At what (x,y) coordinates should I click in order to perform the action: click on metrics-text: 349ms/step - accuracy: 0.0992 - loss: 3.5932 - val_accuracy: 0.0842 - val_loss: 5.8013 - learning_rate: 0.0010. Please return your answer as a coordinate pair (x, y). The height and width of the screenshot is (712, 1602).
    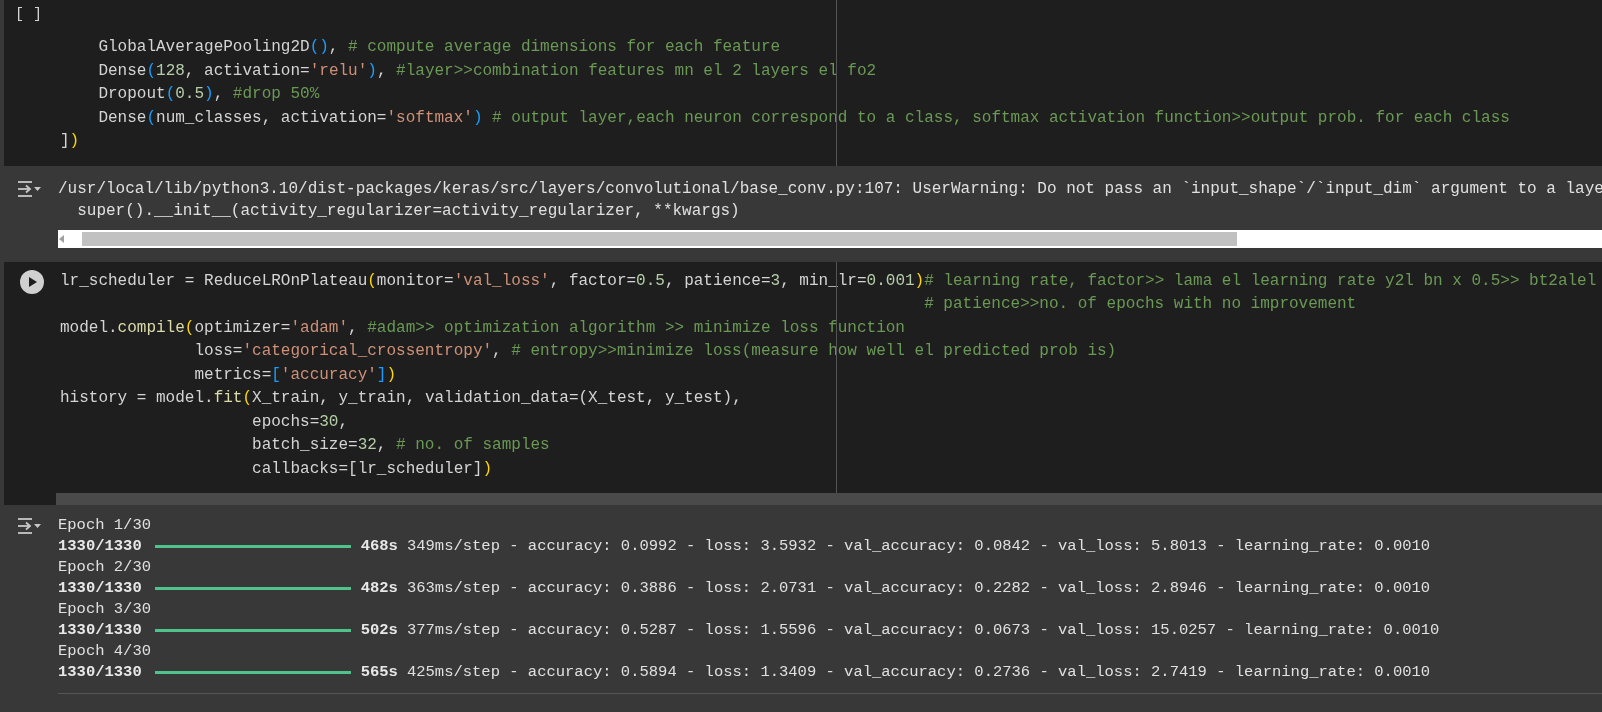
    Looking at the image, I should click on (918, 546).